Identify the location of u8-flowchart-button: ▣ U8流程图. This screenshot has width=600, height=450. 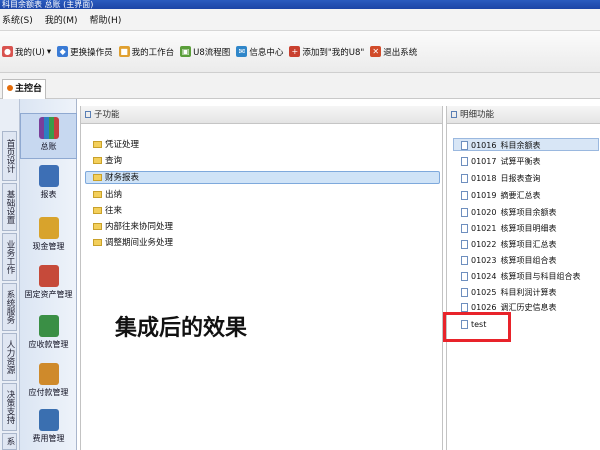
(205, 52).